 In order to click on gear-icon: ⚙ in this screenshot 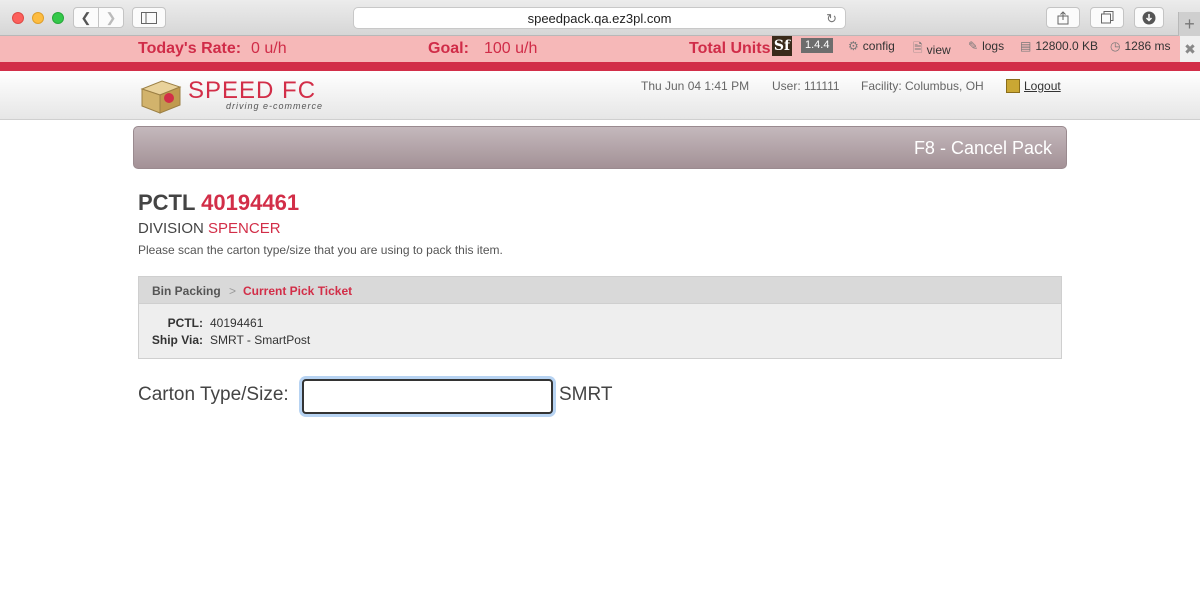, I will do `click(853, 46)`.